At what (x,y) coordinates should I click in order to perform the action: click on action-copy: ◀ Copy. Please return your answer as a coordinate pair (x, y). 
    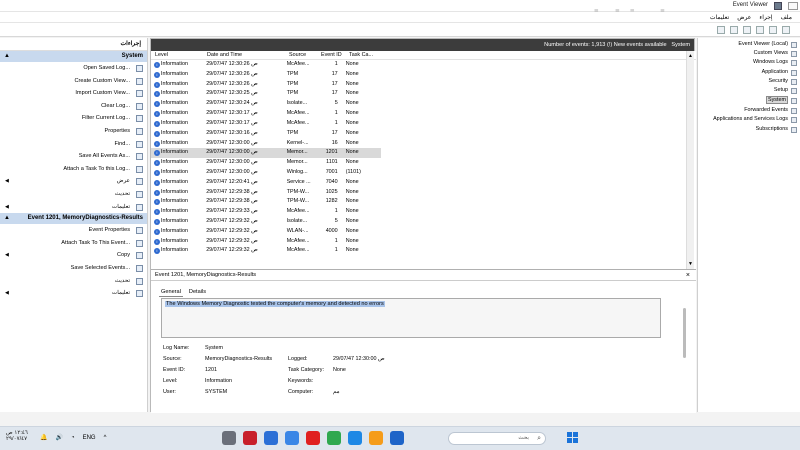
    Looking at the image, I should click on (73, 255).